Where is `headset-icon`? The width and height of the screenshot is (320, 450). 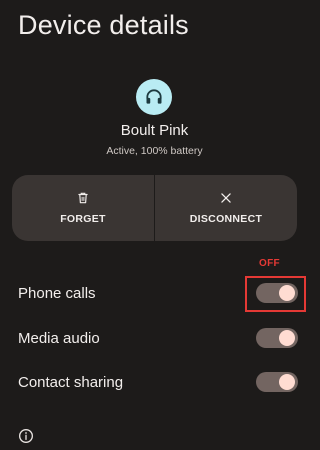
headset-icon is located at coordinates (154, 97).